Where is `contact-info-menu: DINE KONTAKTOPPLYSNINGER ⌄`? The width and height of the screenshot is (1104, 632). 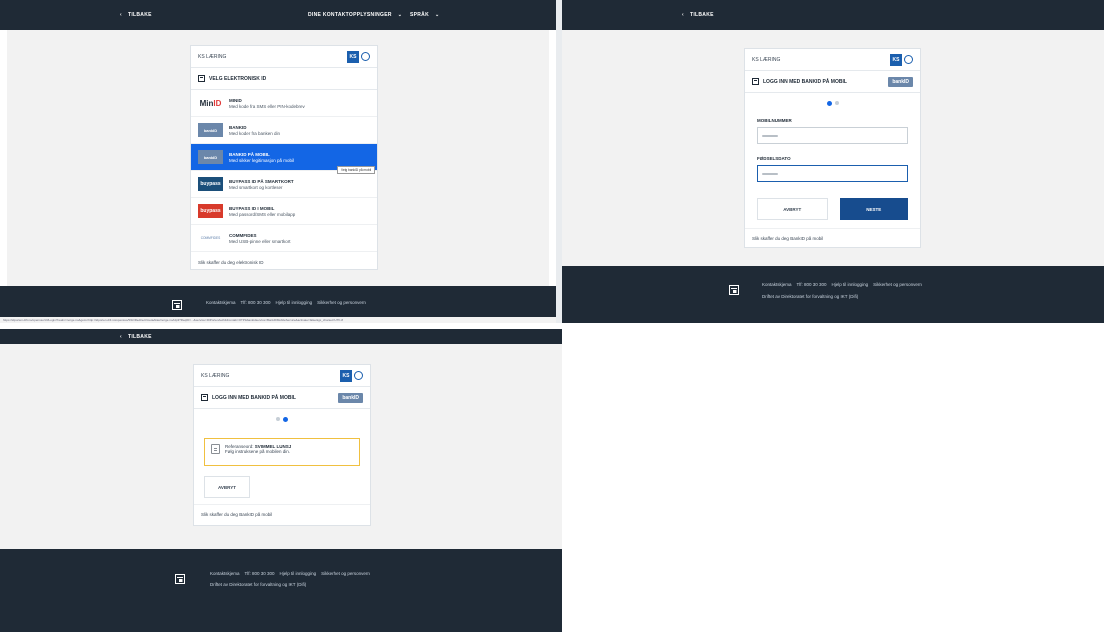 contact-info-menu: DINE KONTAKTOPPLYSNINGER ⌄ is located at coordinates (355, 15).